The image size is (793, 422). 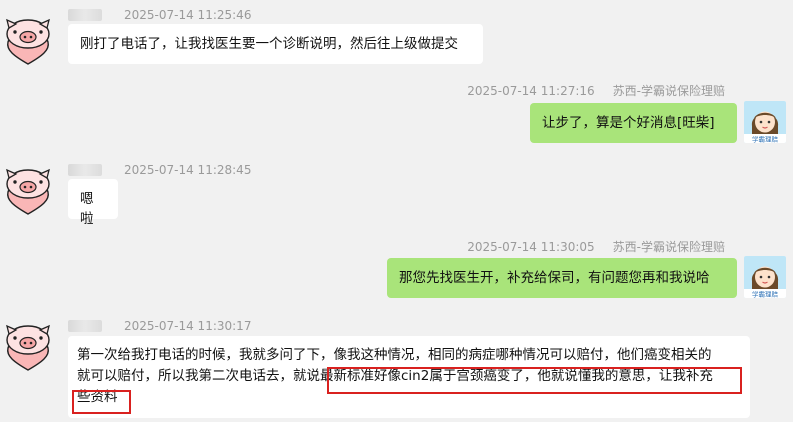 I want to click on message-bubble: 让步了，算是个好消息[旺柴], so click(x=633, y=123).